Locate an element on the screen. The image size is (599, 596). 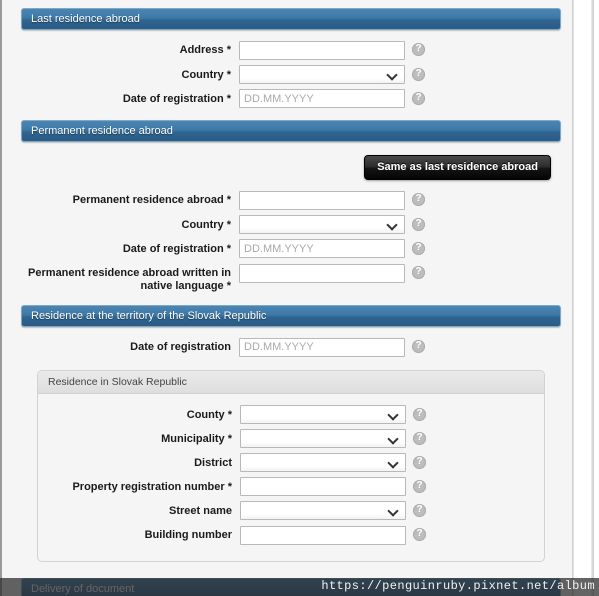
field-label: Municipality * is located at coordinates (196, 438).